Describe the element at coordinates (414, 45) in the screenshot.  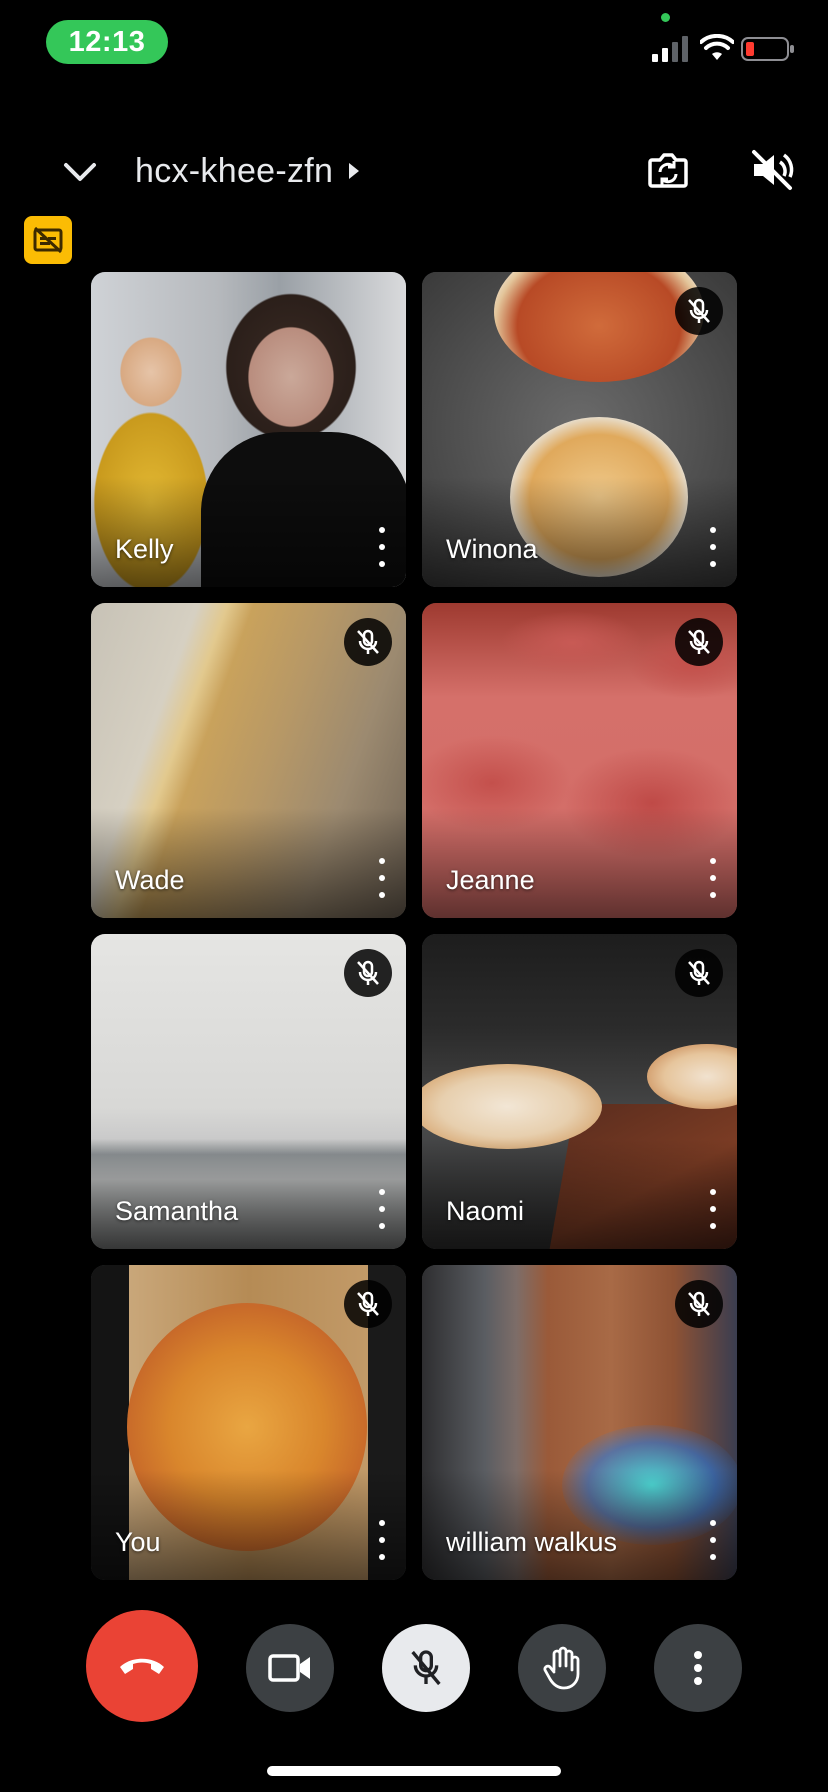
I see `status-bar: 12:13` at that location.